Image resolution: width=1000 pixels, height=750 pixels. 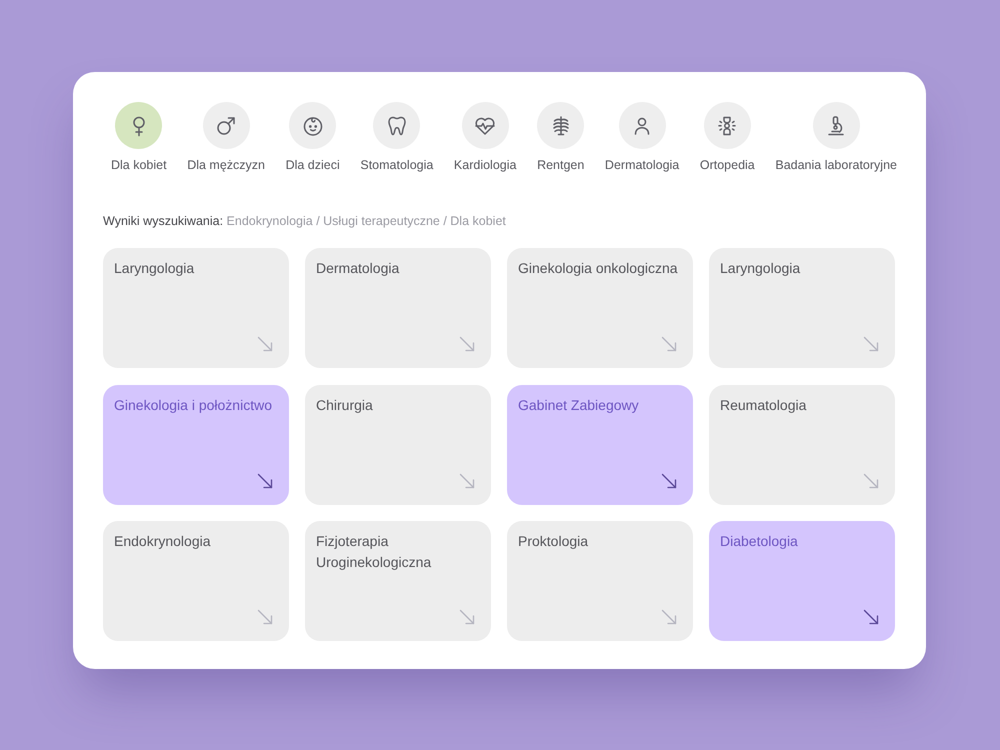 What do you see at coordinates (600, 444) in the screenshot?
I see `result-card: Gabinet Zabiegowy` at bounding box center [600, 444].